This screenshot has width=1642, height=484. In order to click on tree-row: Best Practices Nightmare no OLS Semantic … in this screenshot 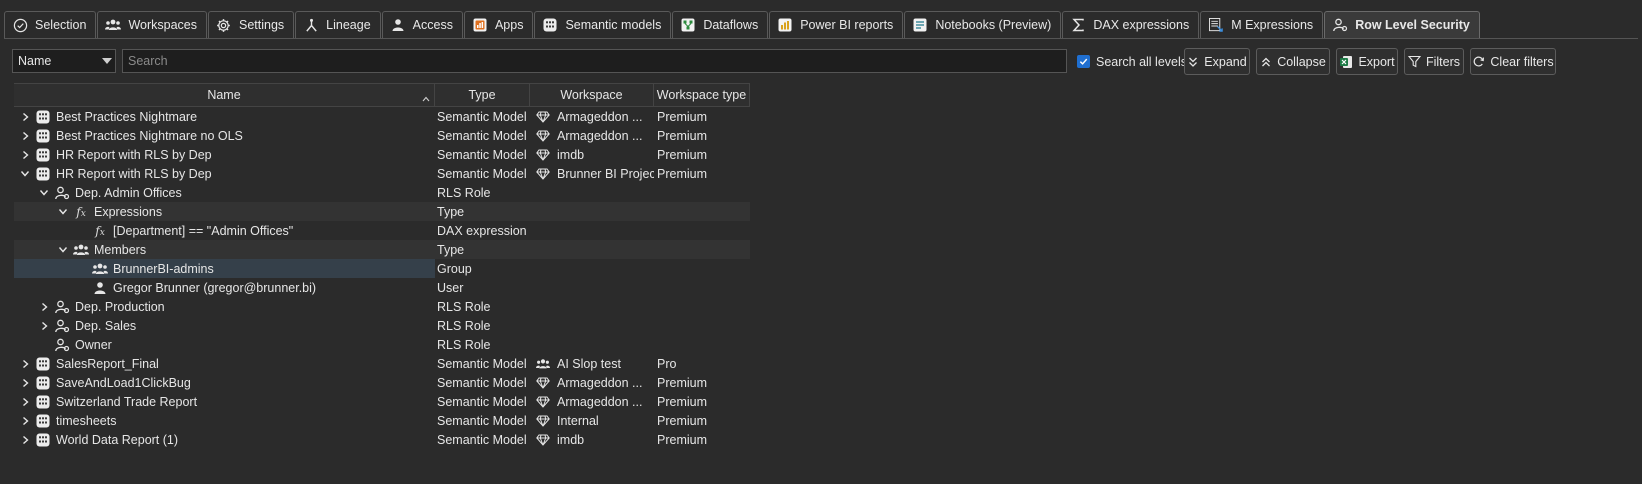, I will do `click(382, 135)`.